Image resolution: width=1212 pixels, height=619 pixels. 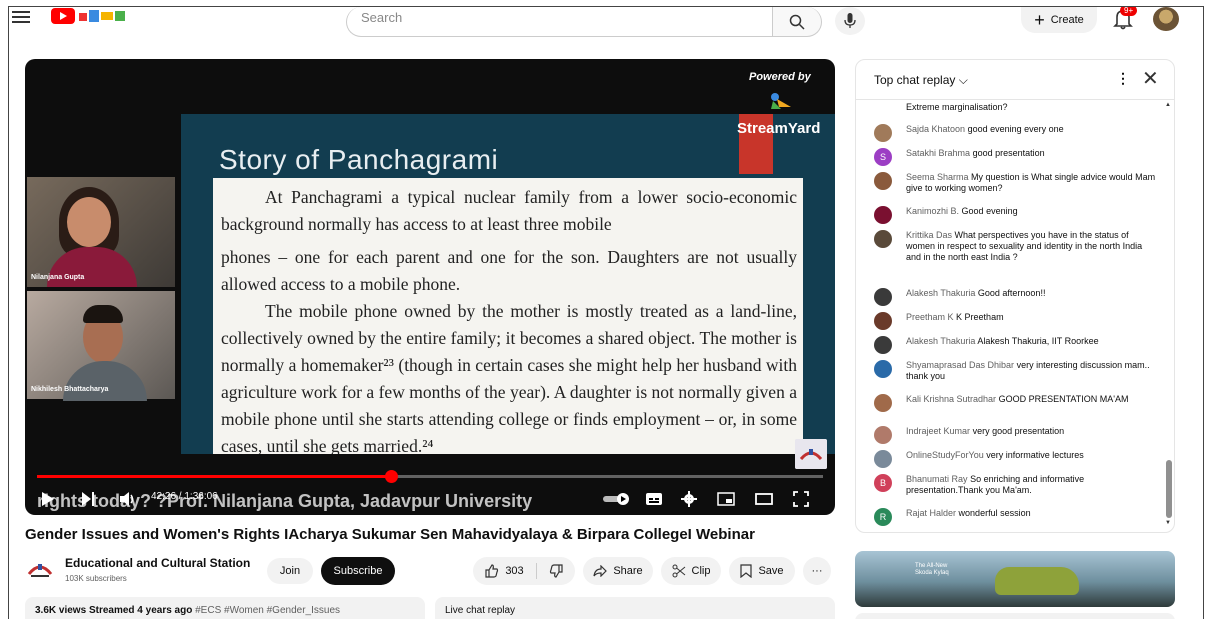 I want to click on ad-banner: The All-New Skoda Kylaq, so click(x=1015, y=579).